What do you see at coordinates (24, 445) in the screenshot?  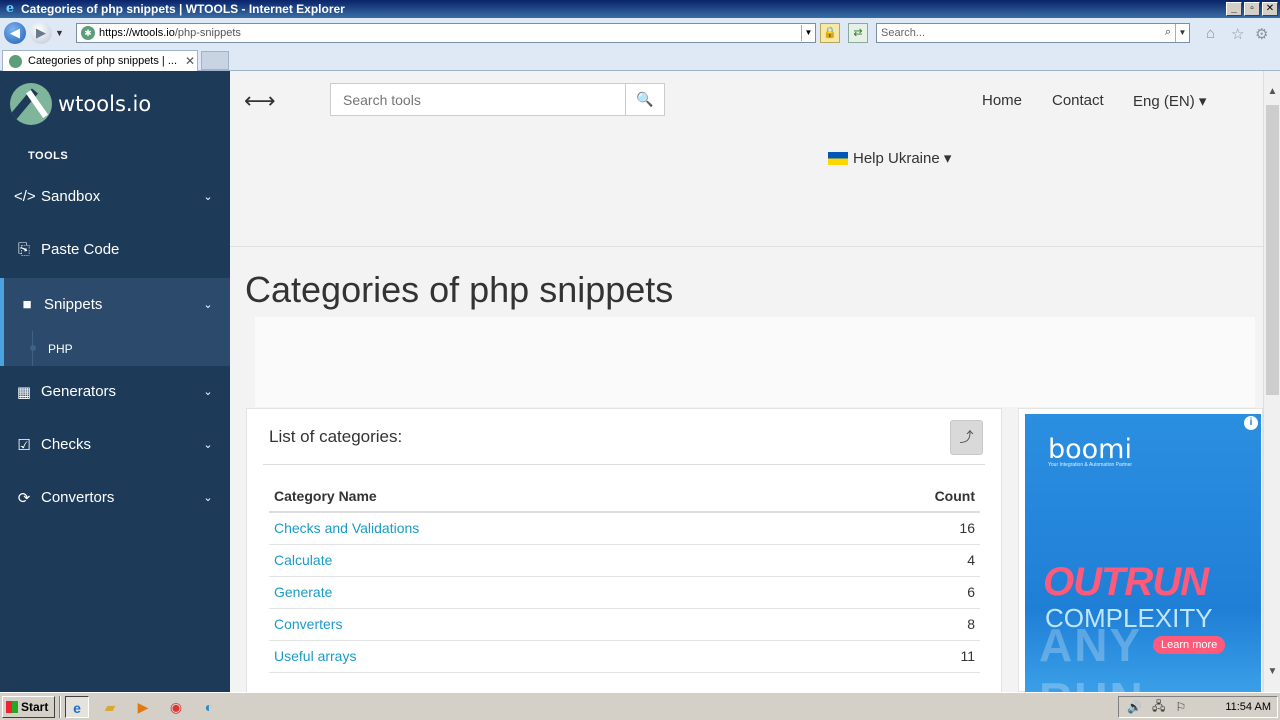 I see `checkbox-icon: ☑` at bounding box center [24, 445].